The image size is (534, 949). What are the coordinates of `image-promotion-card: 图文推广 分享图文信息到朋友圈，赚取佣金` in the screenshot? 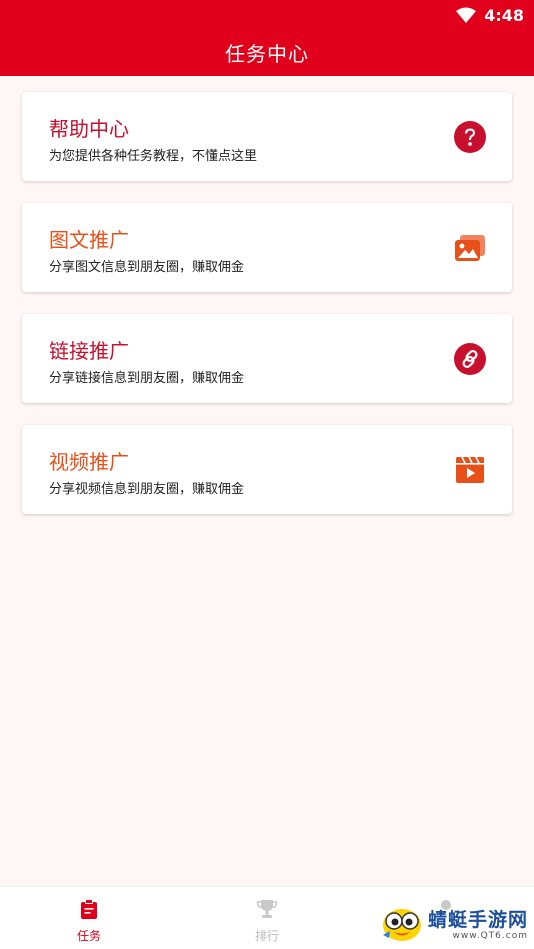 It's located at (267, 247).